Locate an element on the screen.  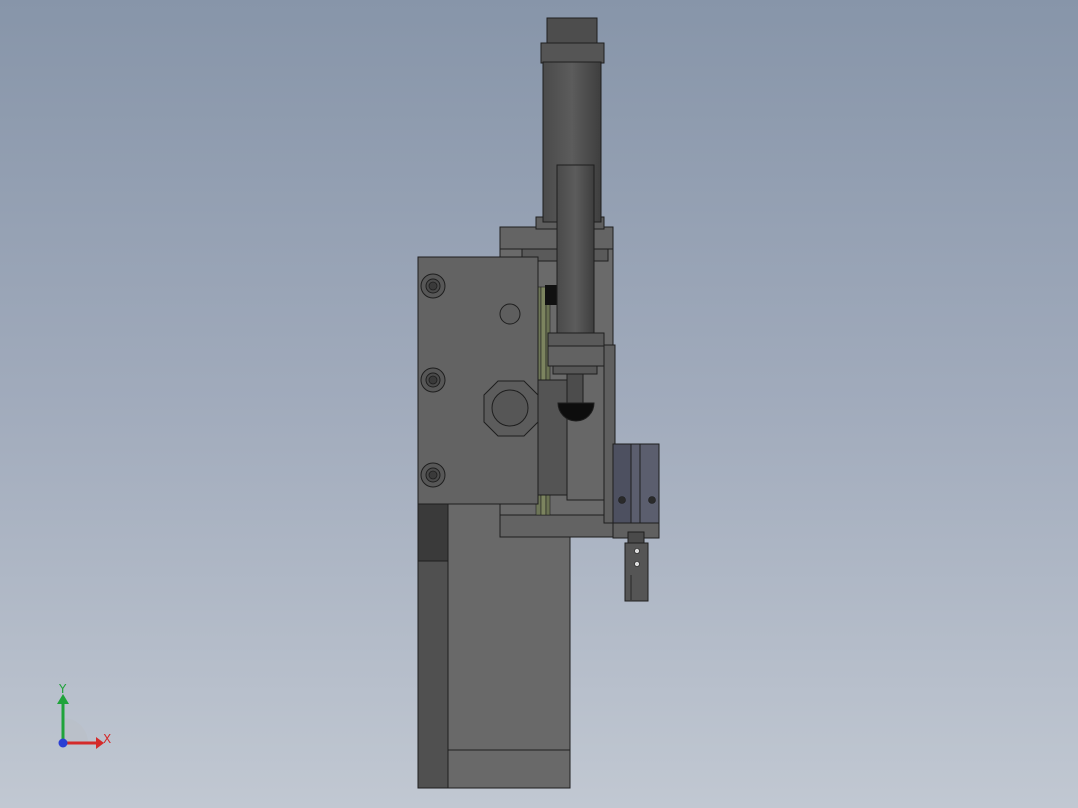
pin-hole is located at coordinates (510, 314).